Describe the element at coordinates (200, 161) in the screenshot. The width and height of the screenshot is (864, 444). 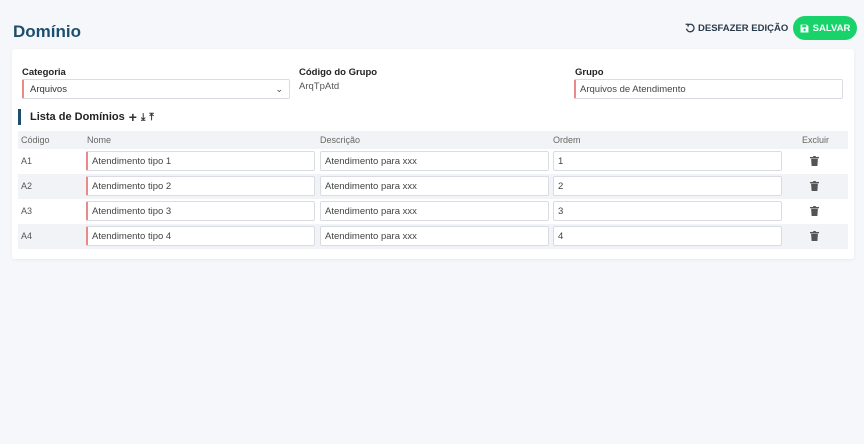
I see `nome-input: Atendimento tipo 1` at that location.